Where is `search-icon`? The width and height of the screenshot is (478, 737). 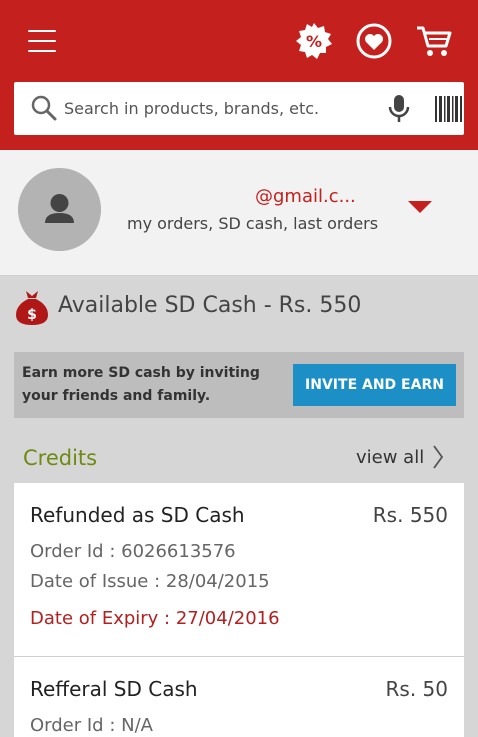 search-icon is located at coordinates (44, 108).